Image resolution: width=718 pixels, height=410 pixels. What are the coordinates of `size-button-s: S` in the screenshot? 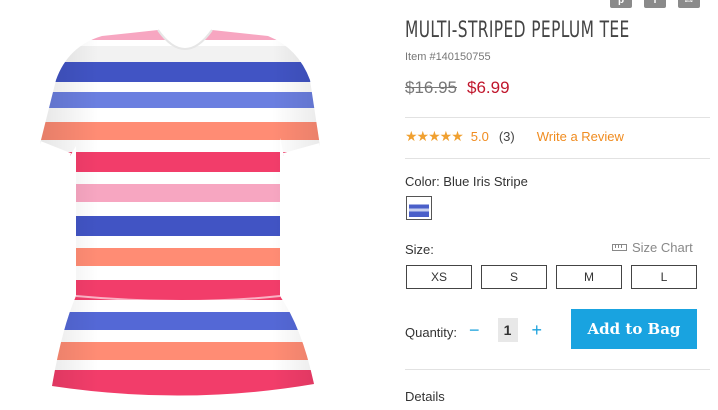 It's located at (514, 277).